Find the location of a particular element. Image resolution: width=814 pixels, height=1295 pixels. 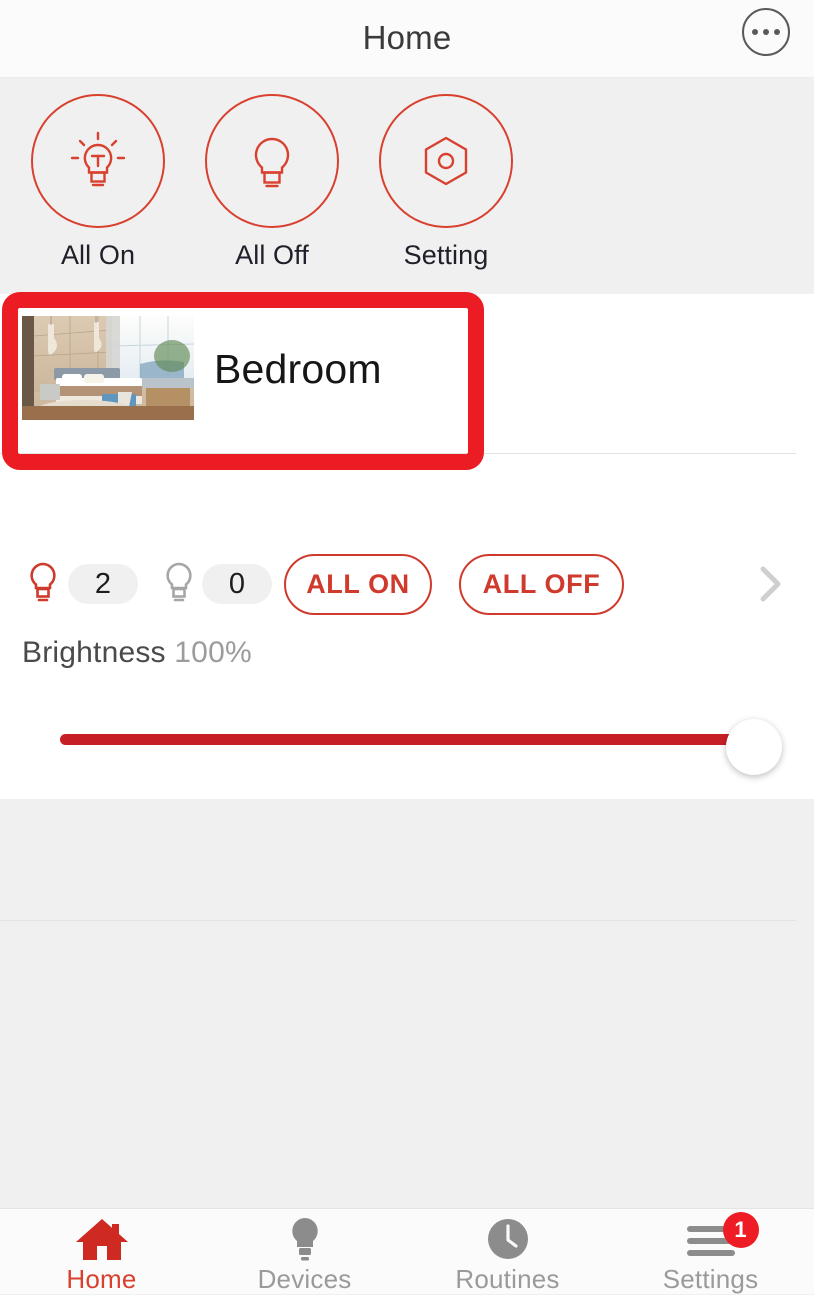

house-icon is located at coordinates (101, 1239).